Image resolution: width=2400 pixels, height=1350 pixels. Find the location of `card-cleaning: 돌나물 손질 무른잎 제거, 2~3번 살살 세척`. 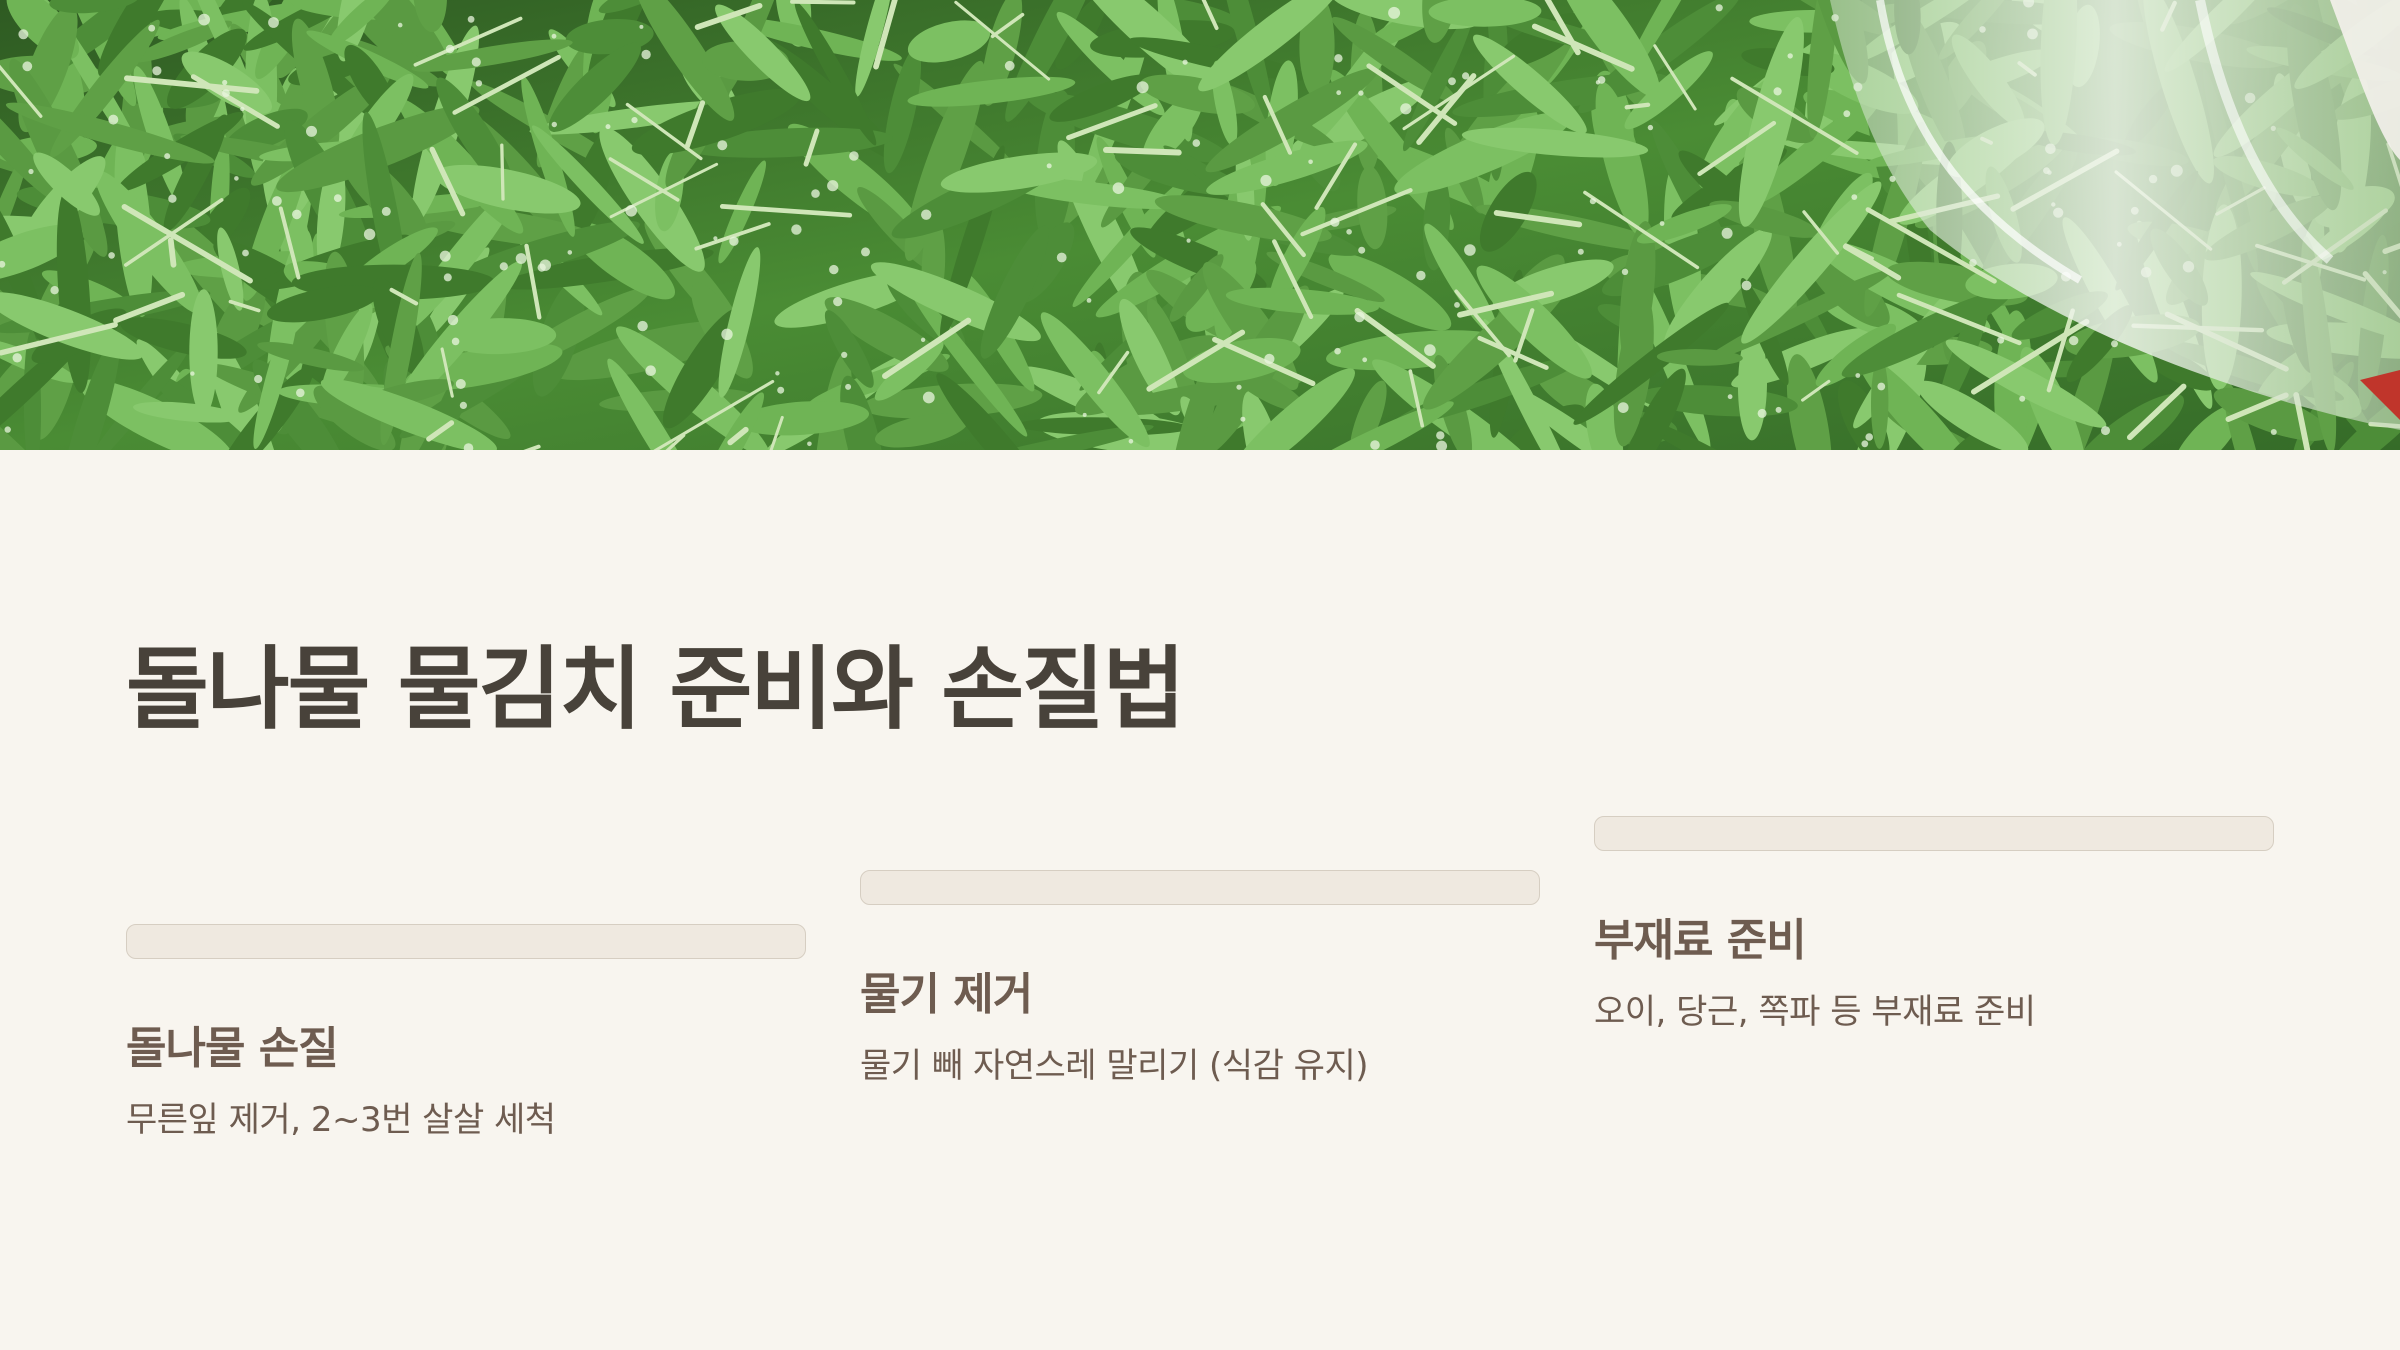

card-cleaning: 돌나물 손질 무른잎 제거, 2~3번 살살 세척 is located at coordinates (466, 1032).